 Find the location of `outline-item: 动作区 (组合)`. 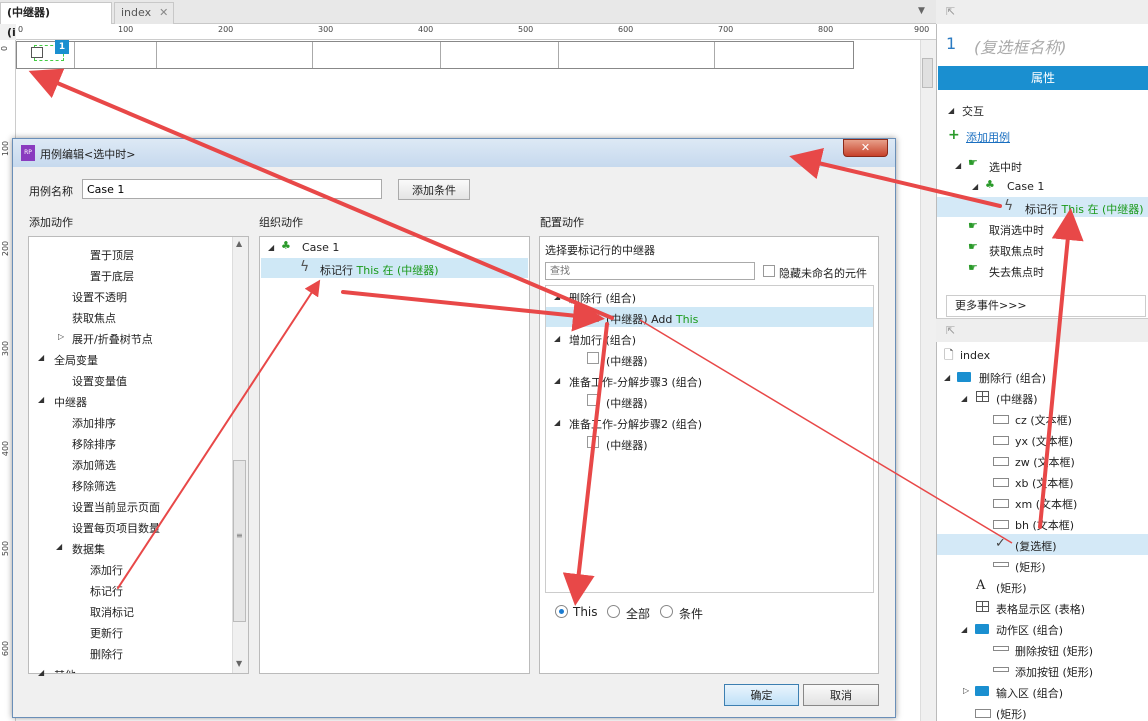

outline-item: 动作区 (组合) is located at coordinates (1029, 630).